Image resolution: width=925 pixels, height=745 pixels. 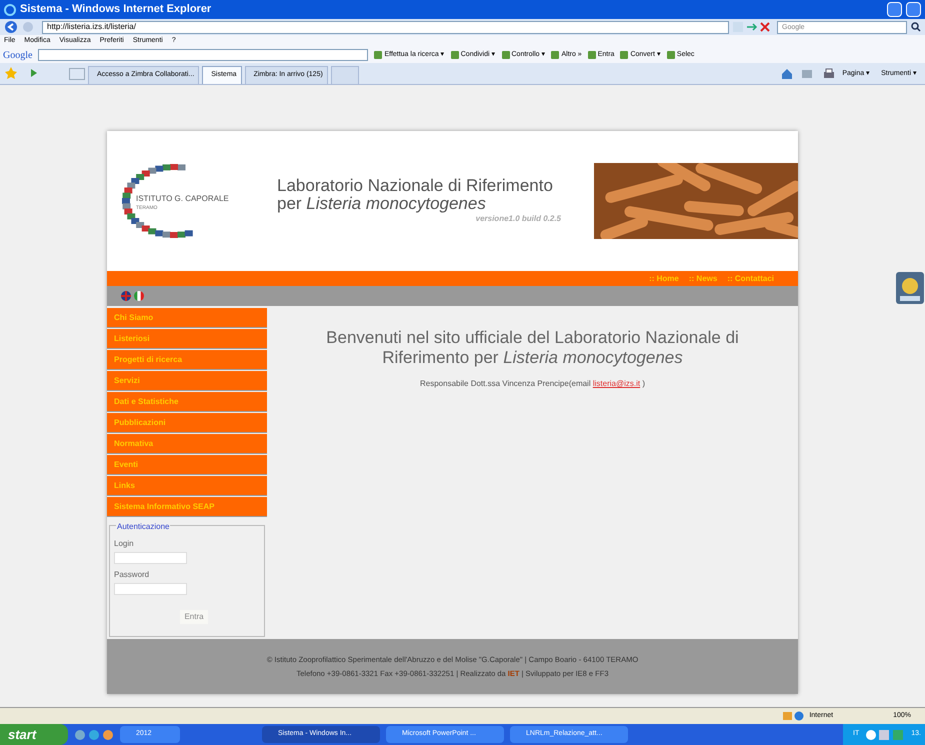 What do you see at coordinates (910, 288) in the screenshot?
I see `gadget-icon` at bounding box center [910, 288].